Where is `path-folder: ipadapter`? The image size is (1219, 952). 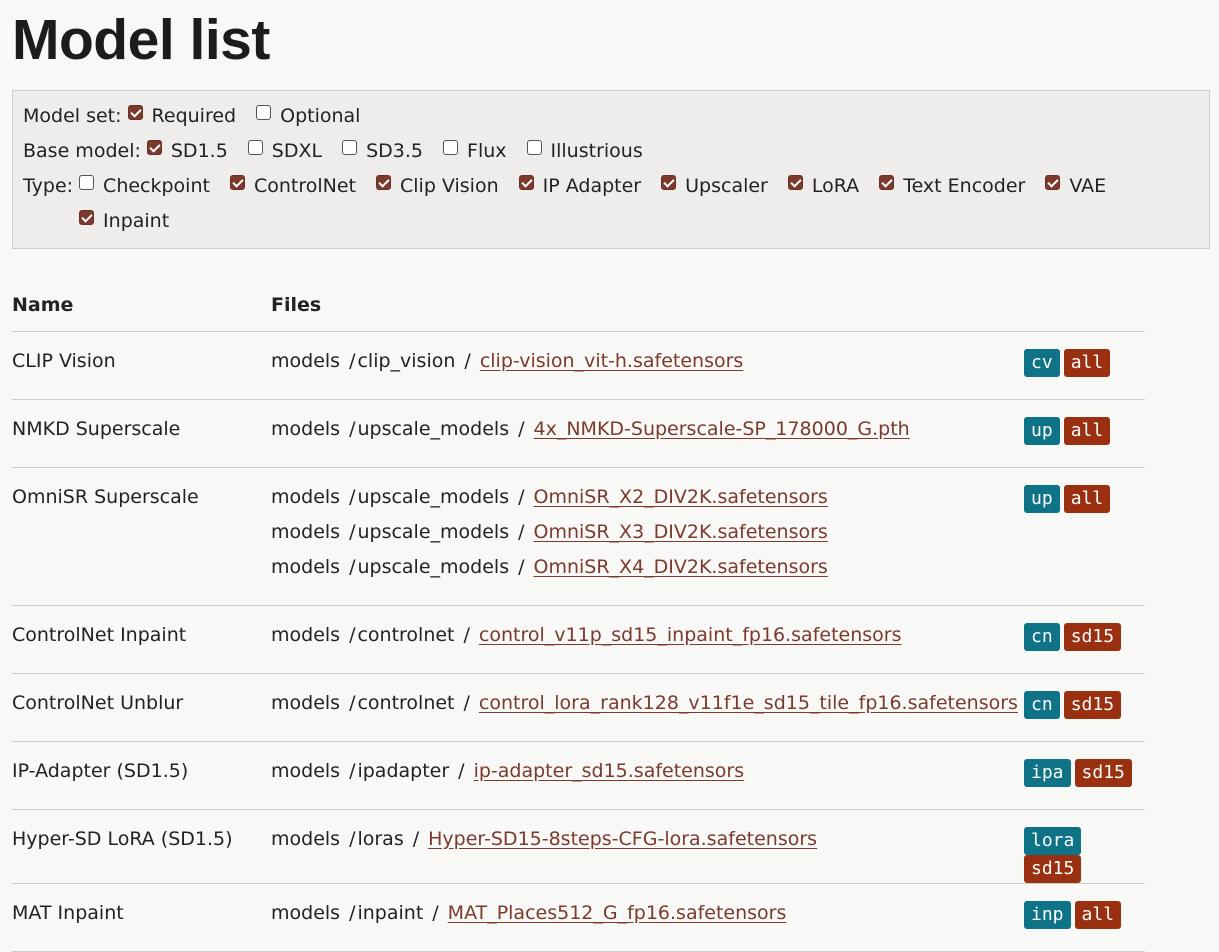 path-folder: ipadapter is located at coordinates (403, 771).